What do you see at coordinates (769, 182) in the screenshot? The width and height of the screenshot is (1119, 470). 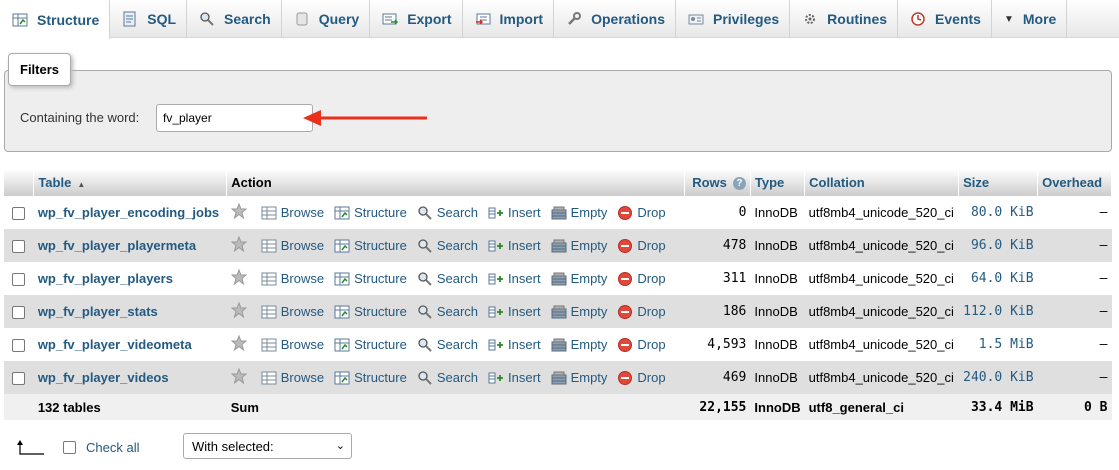 I see `sort-type-link: Type` at bounding box center [769, 182].